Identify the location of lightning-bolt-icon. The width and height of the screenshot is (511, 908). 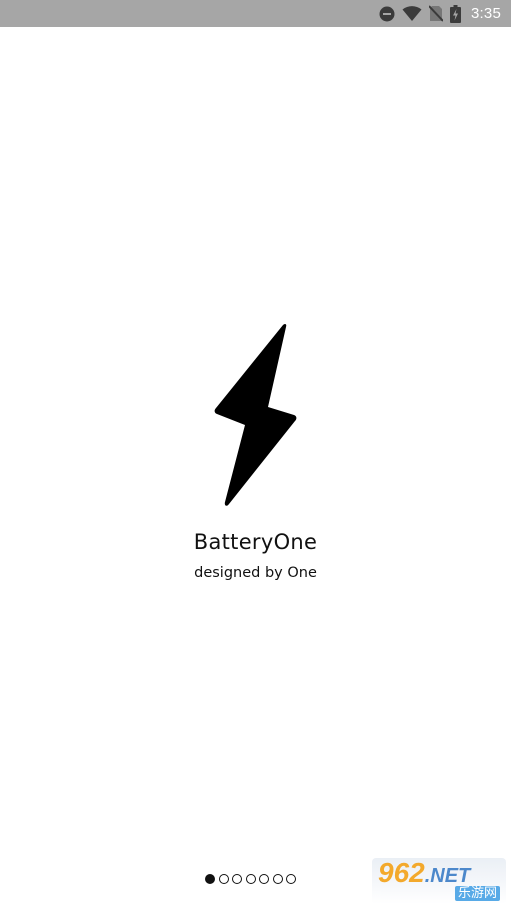
(255, 414).